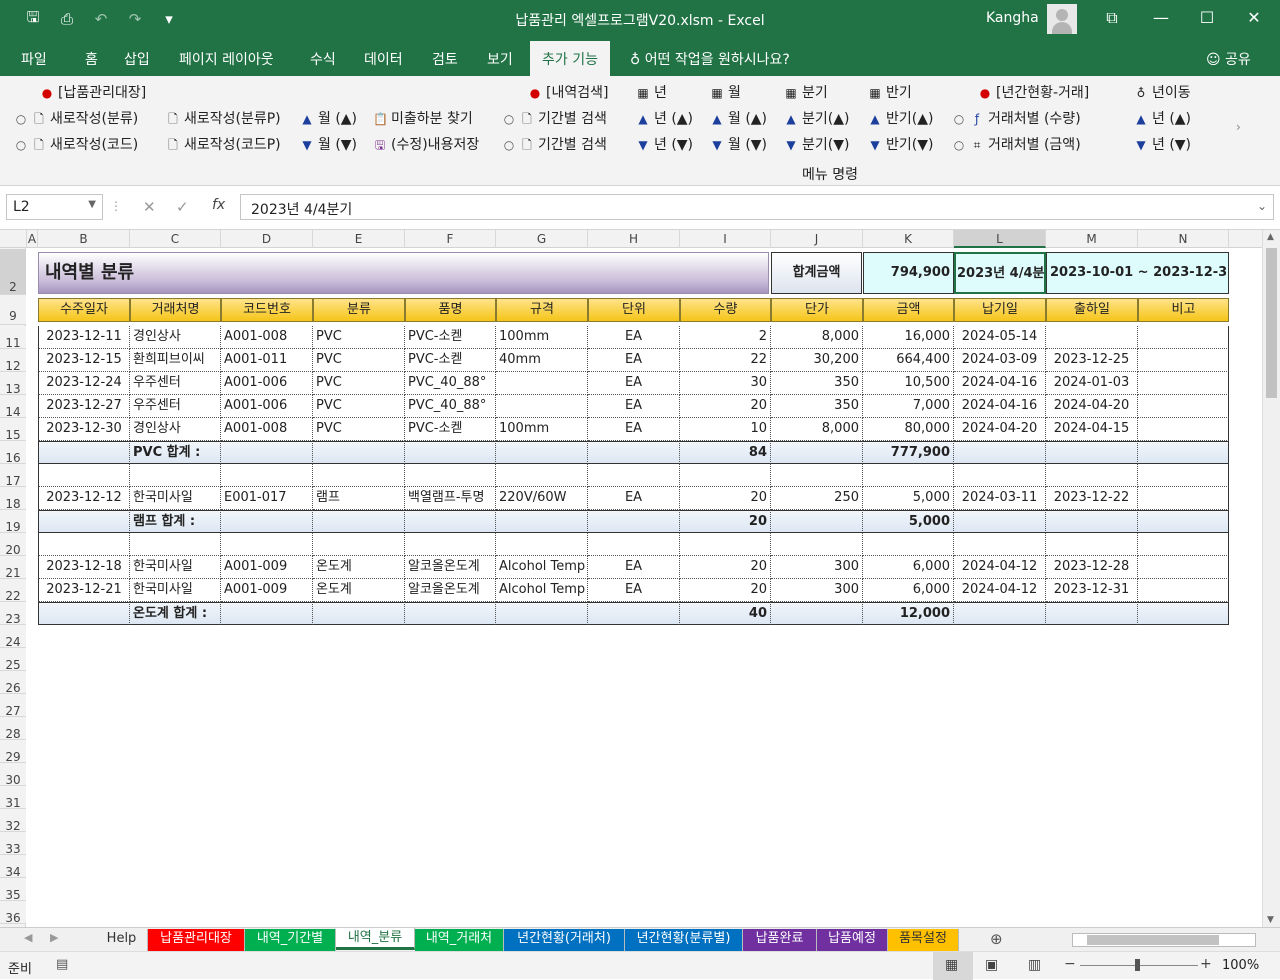 The image size is (1280, 980). Describe the element at coordinates (84, 590) in the screenshot. I see `data-cell: 2023-12-21` at that location.